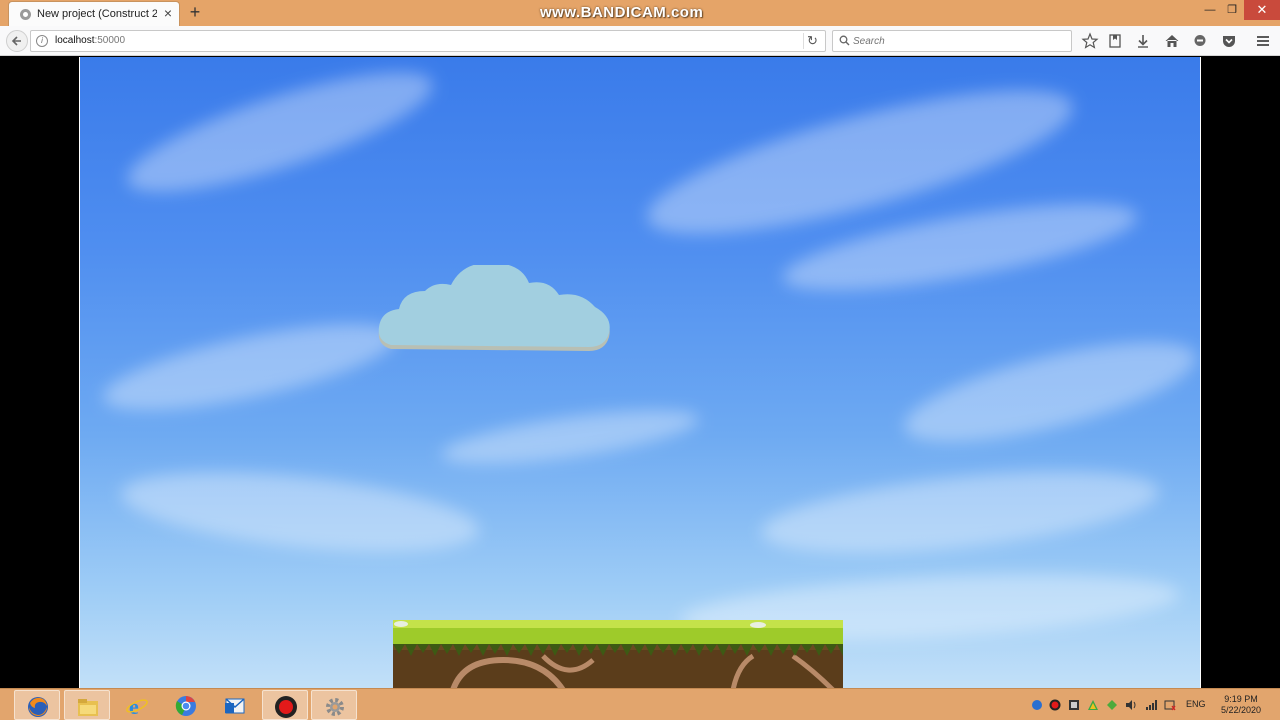 The height and width of the screenshot is (720, 1280). What do you see at coordinates (1210, 10) in the screenshot?
I see `minimize-icon: —` at bounding box center [1210, 10].